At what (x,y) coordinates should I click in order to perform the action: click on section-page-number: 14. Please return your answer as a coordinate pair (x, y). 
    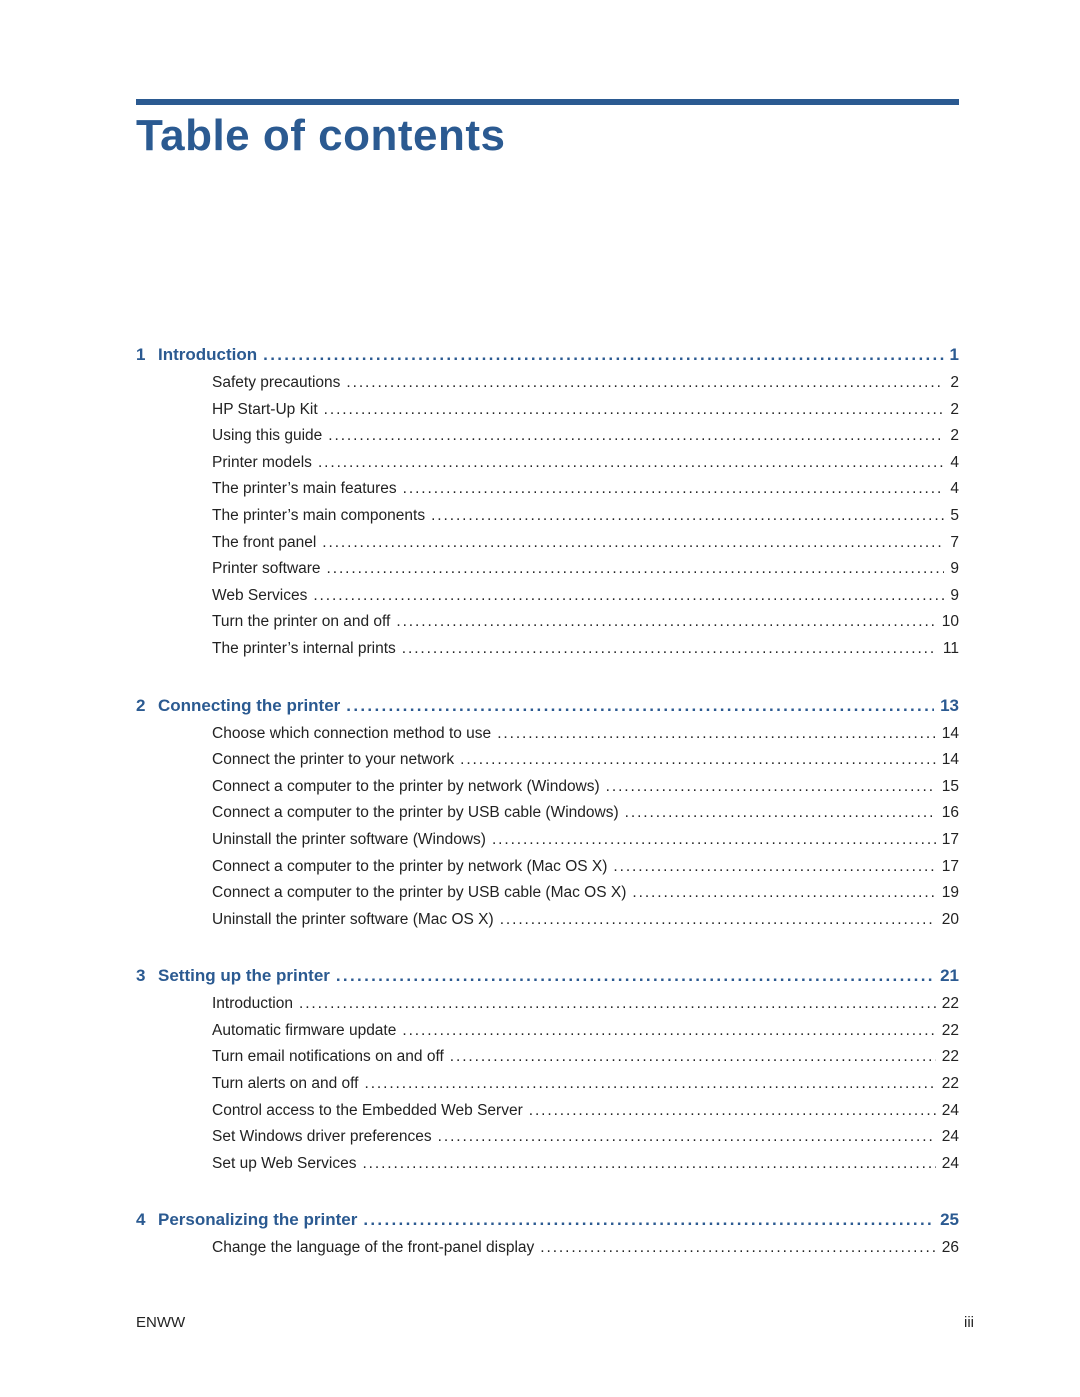
    Looking at the image, I should click on (950, 760).